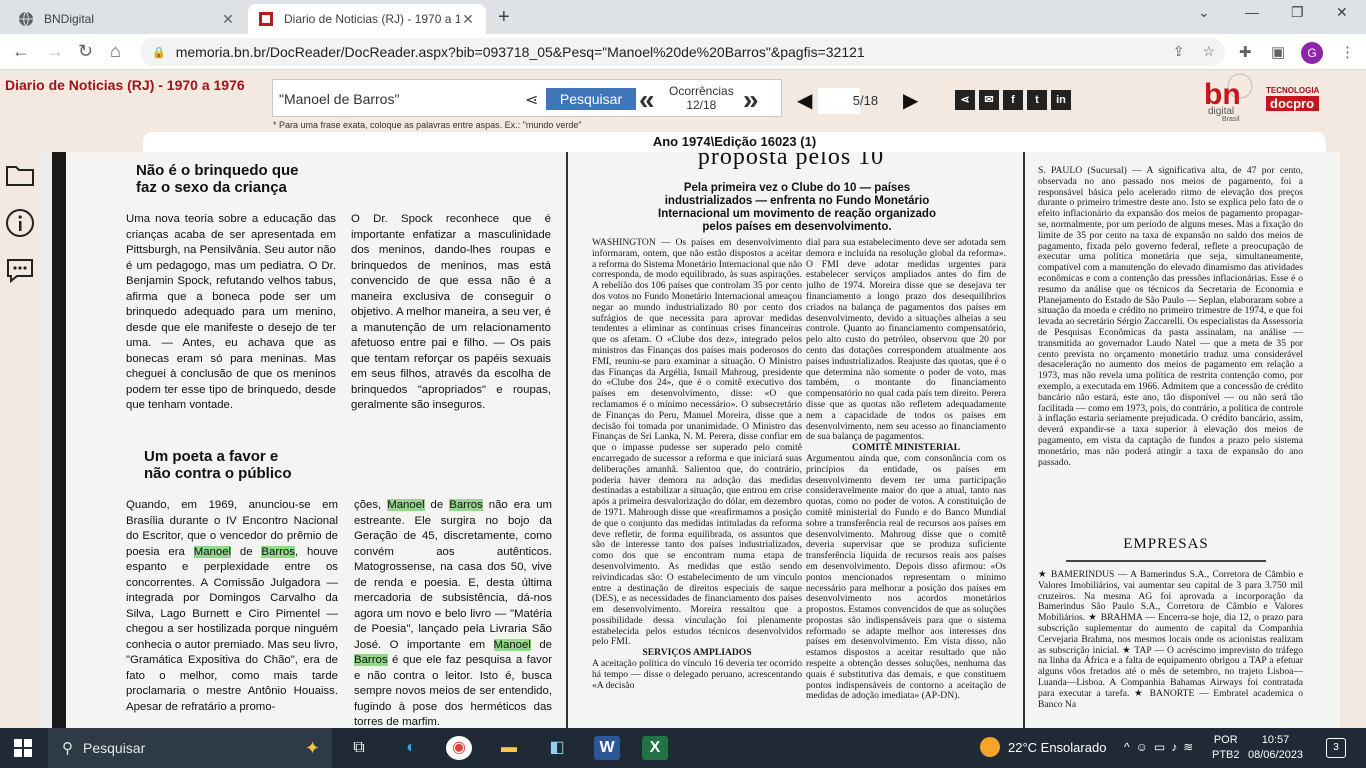 The width and height of the screenshot is (1366, 768). I want to click on windows-start-icon, so click(23, 748).